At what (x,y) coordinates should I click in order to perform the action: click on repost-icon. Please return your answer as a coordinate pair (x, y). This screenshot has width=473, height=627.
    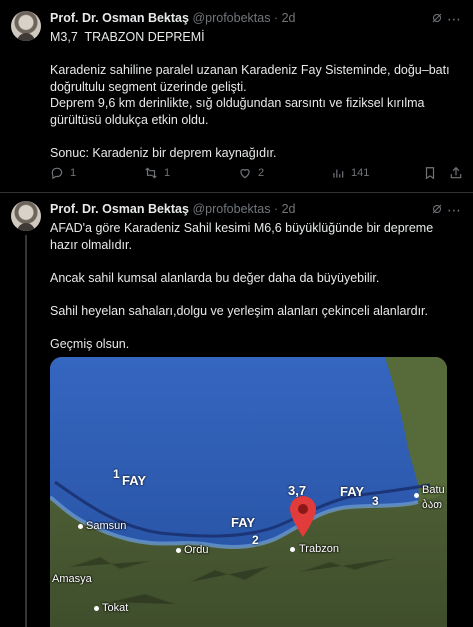
    Looking at the image, I should click on (151, 173).